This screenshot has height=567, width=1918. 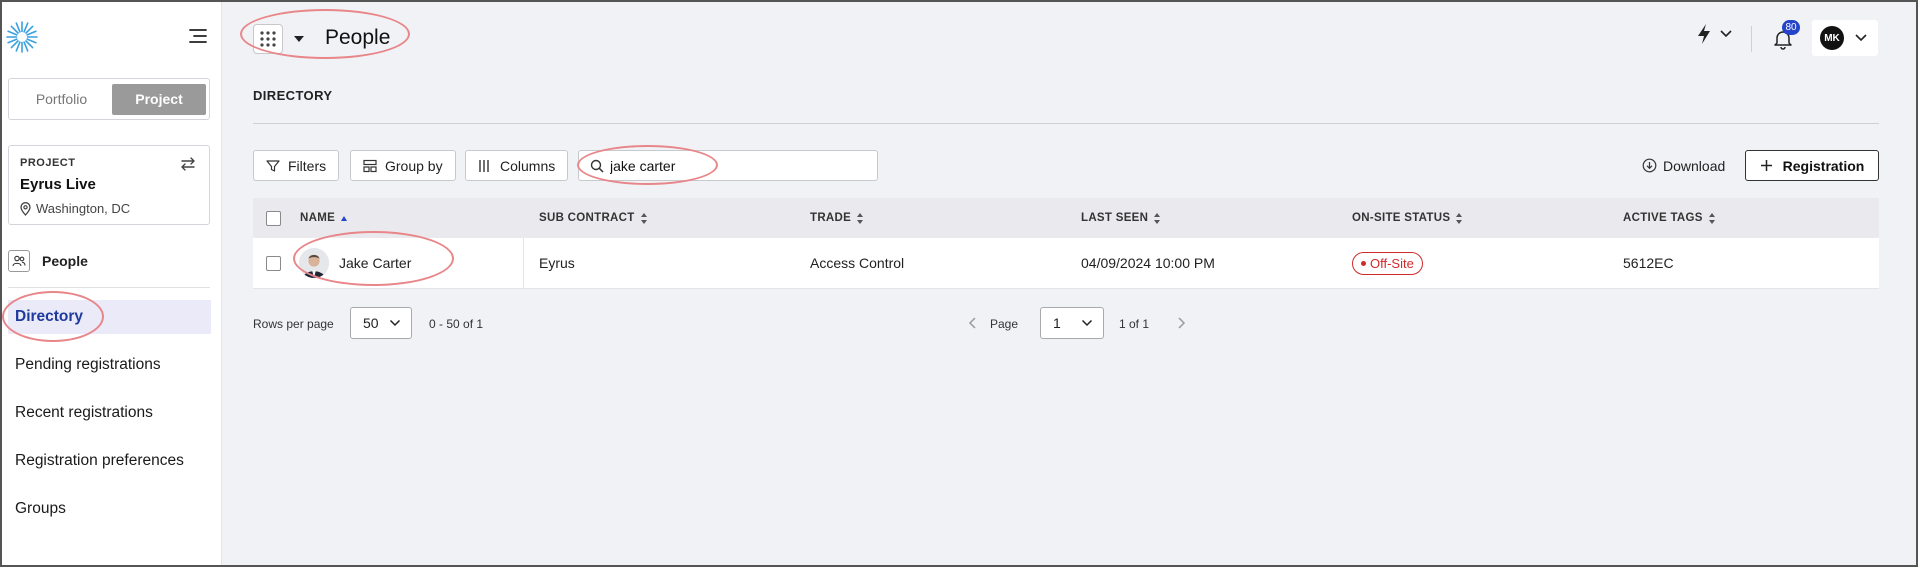 What do you see at coordinates (587, 218) in the screenshot?
I see `column-sub-contract-label: SUB CONTRACT` at bounding box center [587, 218].